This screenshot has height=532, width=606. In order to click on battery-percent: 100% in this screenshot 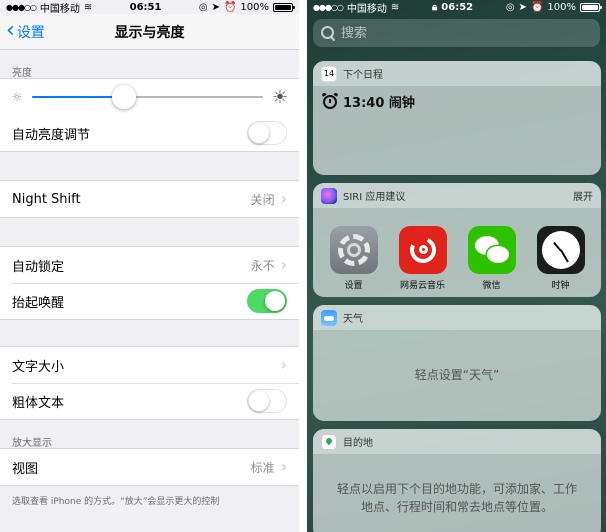, I will do `click(254, 7)`.